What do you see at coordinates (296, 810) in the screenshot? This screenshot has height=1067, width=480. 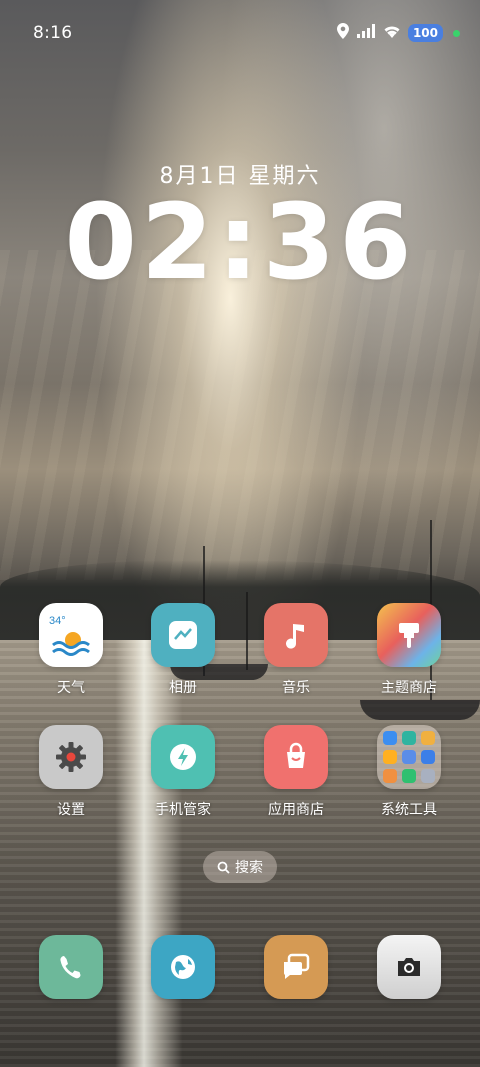 I see `app-label: 应用商店` at bounding box center [296, 810].